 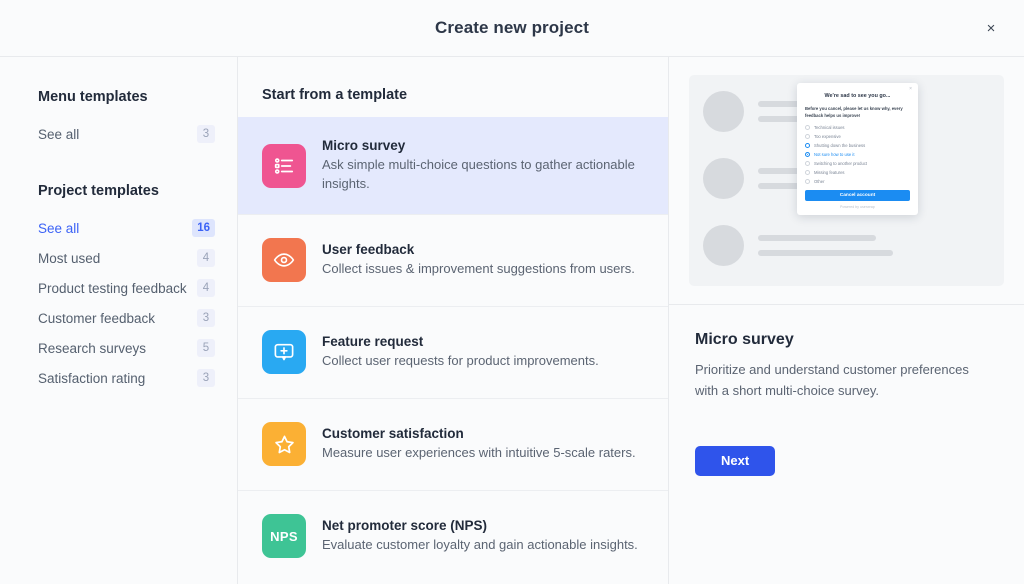 I want to click on sidebar-item-label: Research surveys, so click(x=92, y=348).